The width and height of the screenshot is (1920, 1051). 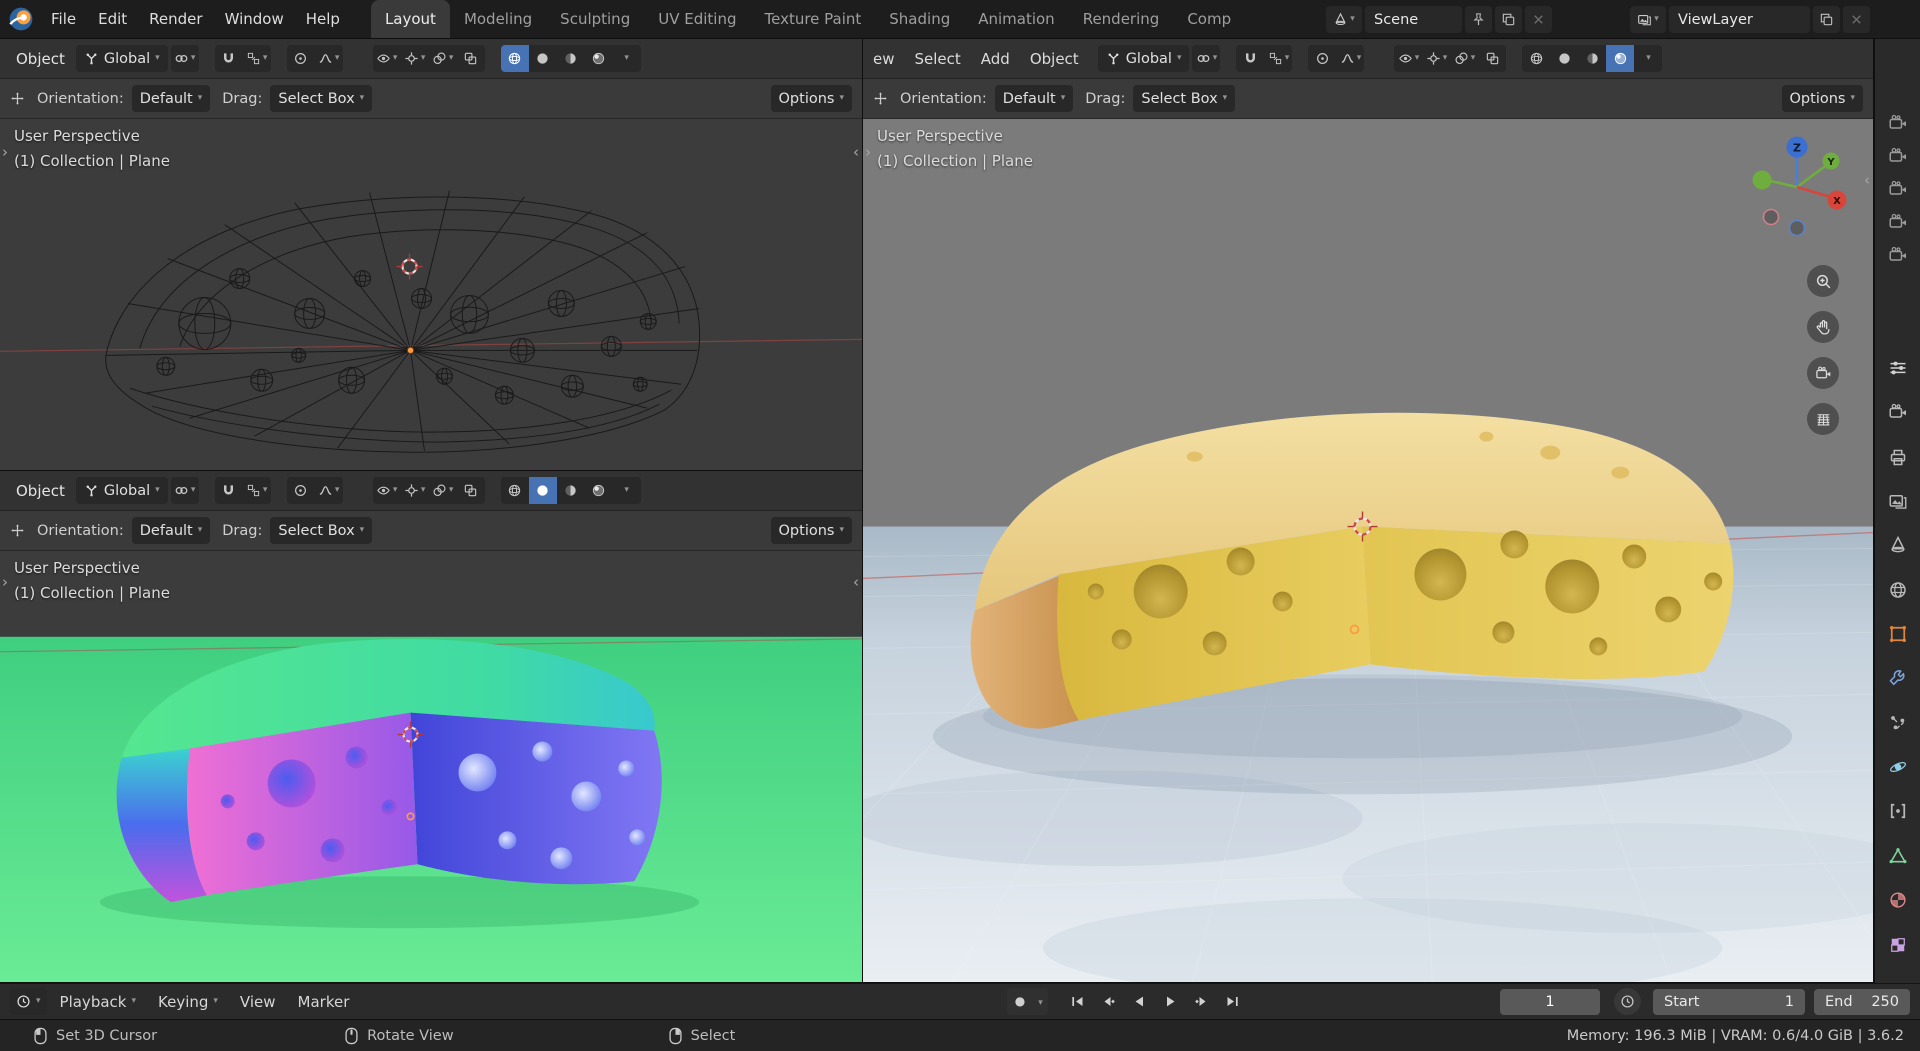 I want to click on mode-dropdown: Object, so click(x=40, y=58).